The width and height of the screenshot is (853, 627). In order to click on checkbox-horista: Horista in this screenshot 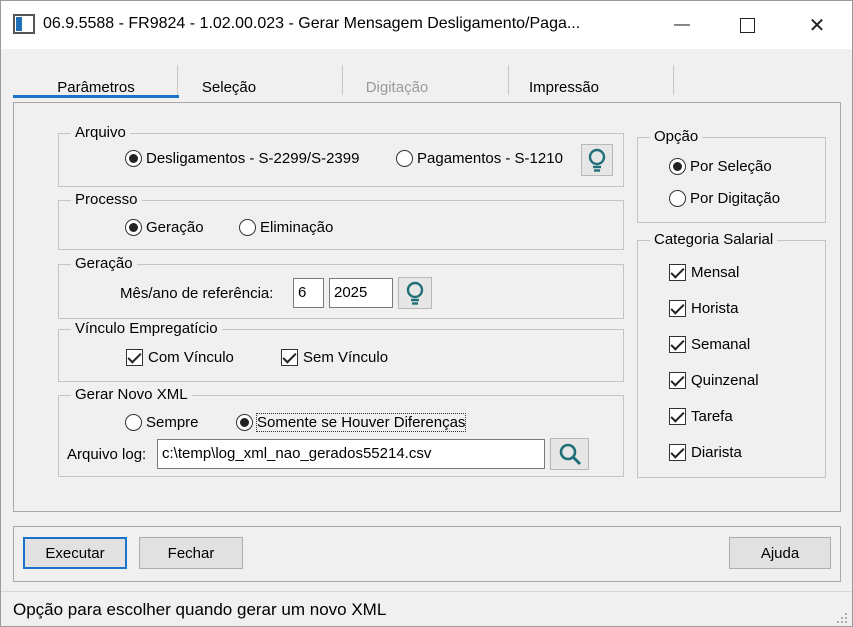, I will do `click(704, 308)`.